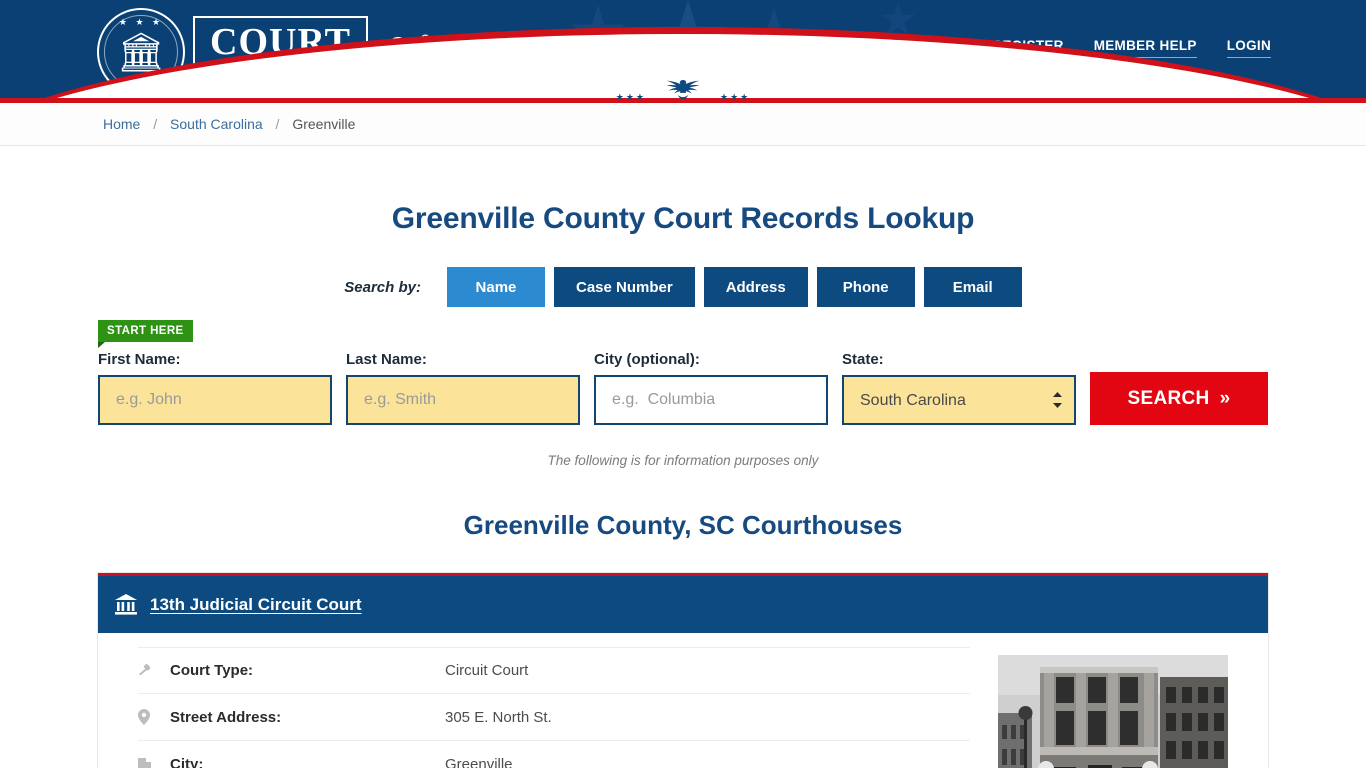 The height and width of the screenshot is (768, 1366). Describe the element at coordinates (324, 124) in the screenshot. I see `breadcrumb-item-greenville: Greenville` at that location.